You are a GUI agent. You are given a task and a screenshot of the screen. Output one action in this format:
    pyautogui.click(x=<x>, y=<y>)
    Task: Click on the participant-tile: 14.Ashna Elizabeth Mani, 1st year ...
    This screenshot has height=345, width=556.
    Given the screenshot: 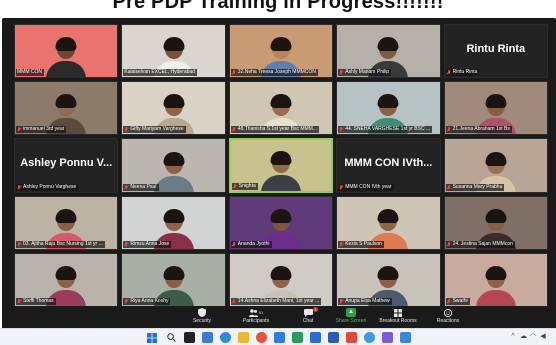 What is the action you would take?
    pyautogui.click(x=281, y=279)
    